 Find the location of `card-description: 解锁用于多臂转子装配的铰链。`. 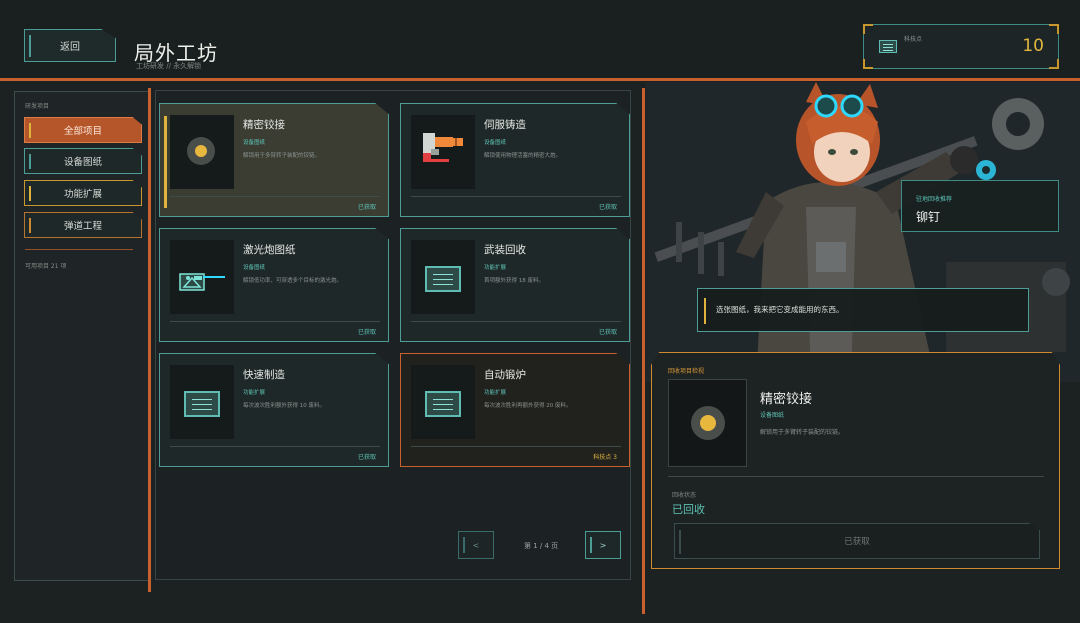

card-description: 解锁用于多臂转子装配的铰链。 is located at coordinates (282, 156).